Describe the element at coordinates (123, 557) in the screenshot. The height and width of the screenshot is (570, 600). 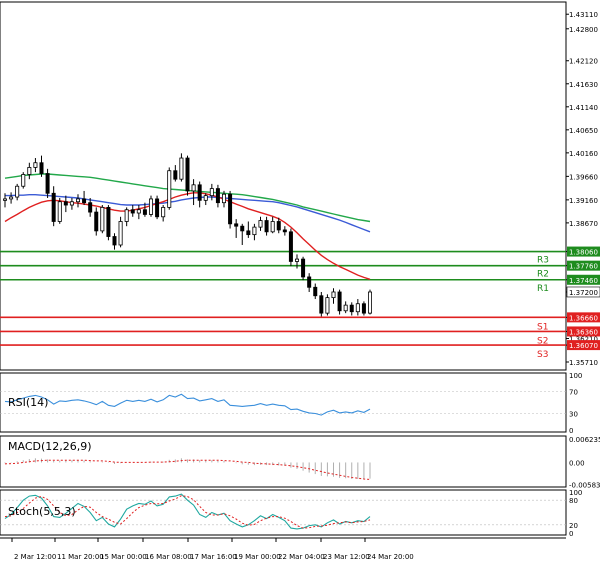
I see `x-tick-label: 15 Mar 00:00` at that location.